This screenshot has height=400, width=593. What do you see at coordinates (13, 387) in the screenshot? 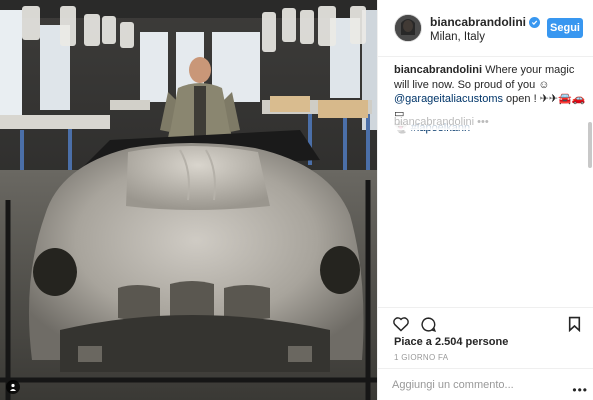
I see `user-tag-icon` at bounding box center [13, 387].